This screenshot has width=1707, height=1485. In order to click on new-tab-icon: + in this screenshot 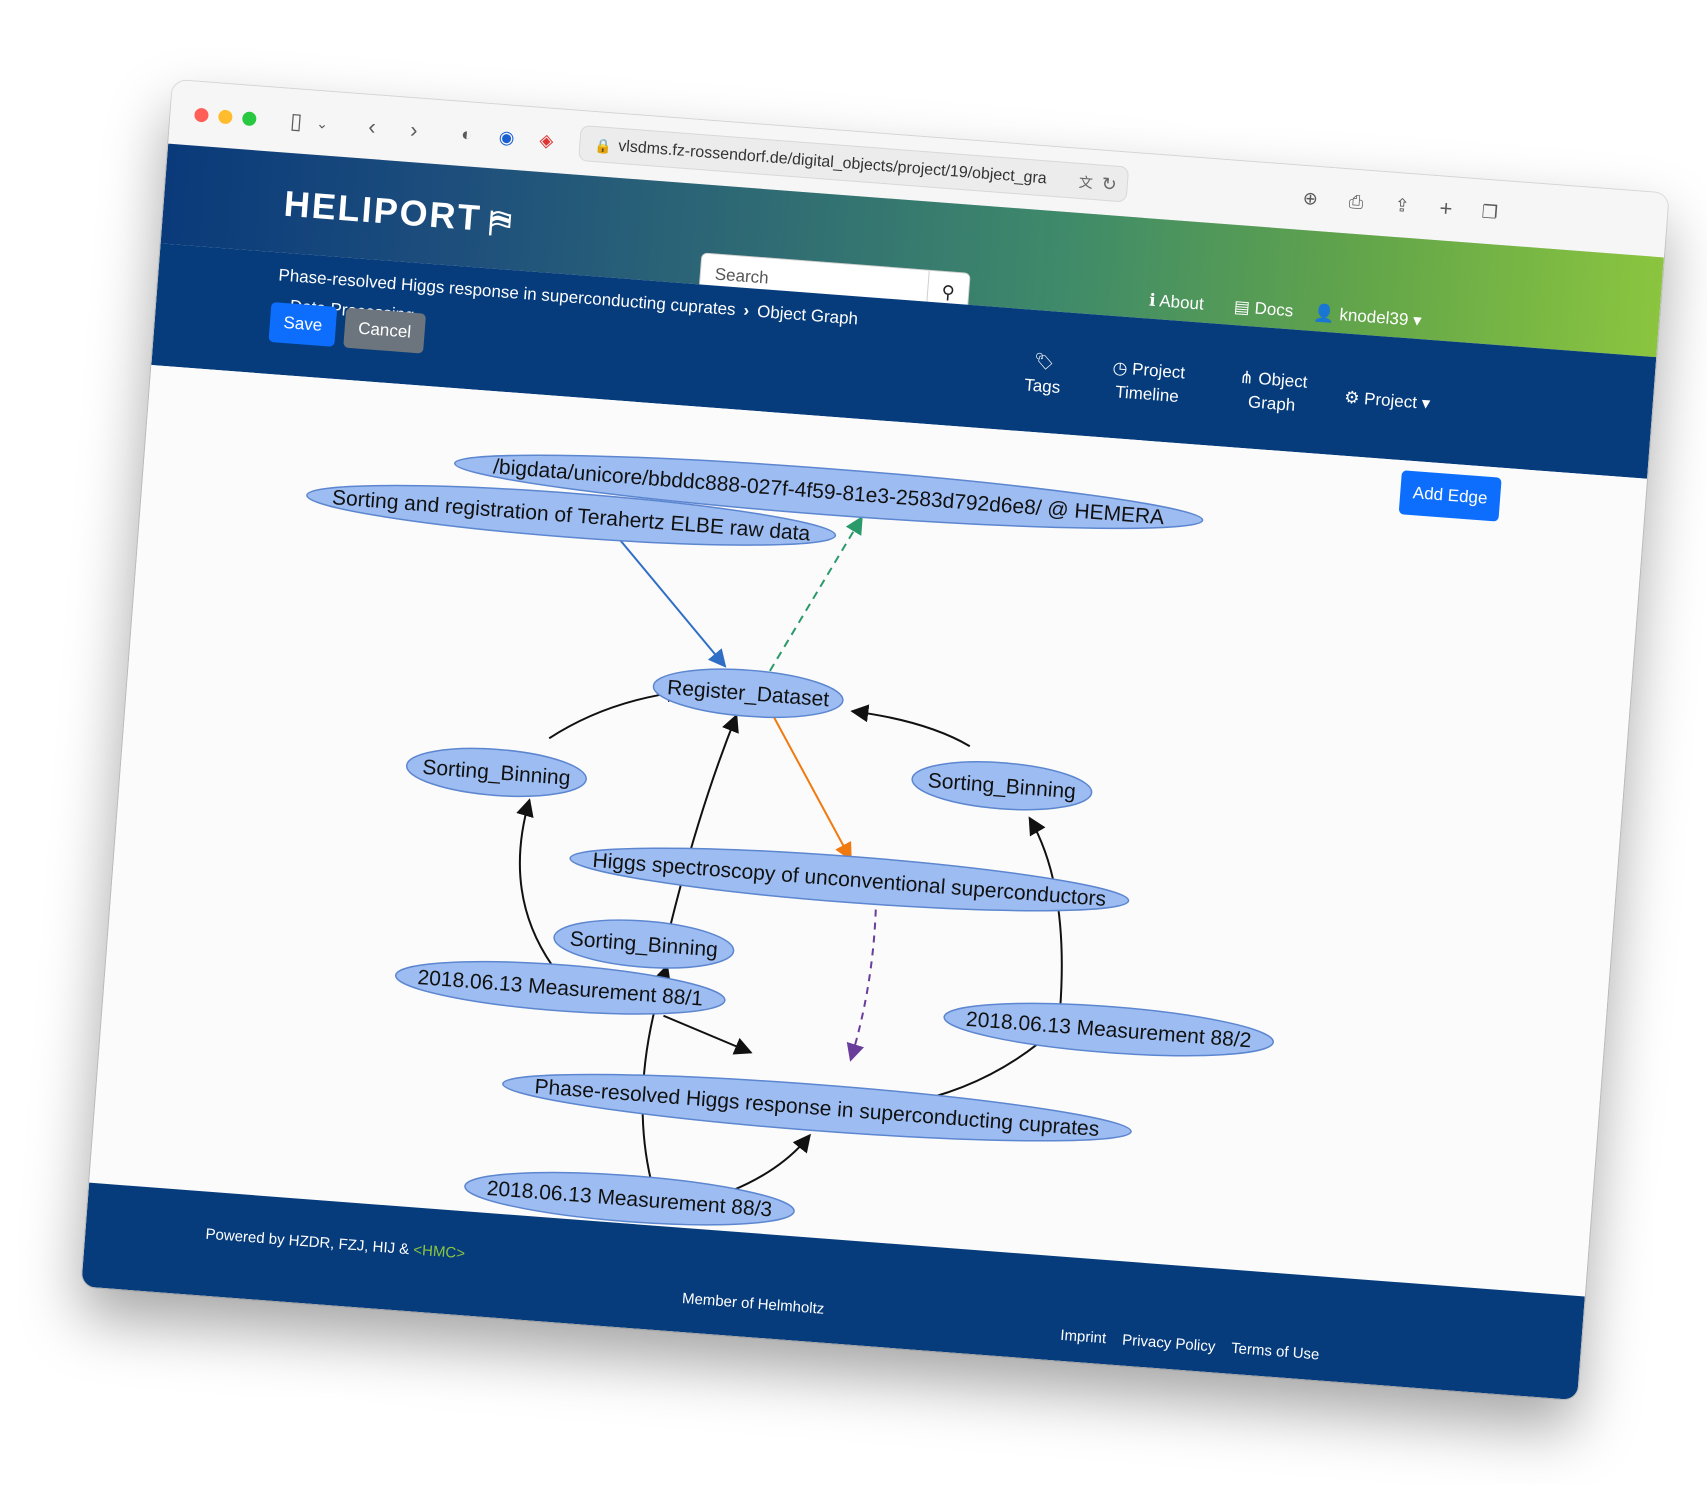, I will do `click(1446, 209)`.